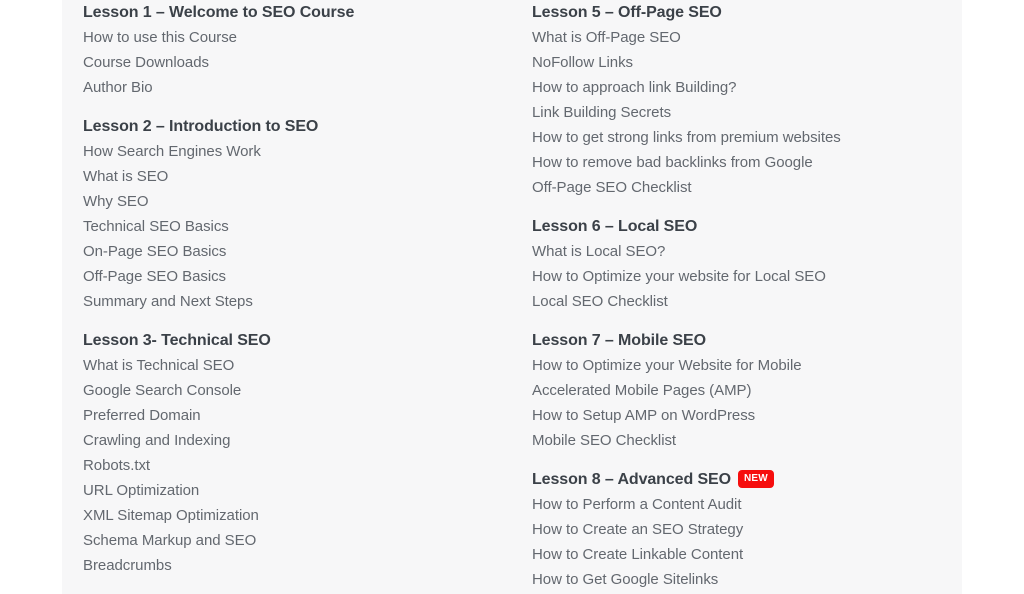  Describe the element at coordinates (619, 340) in the screenshot. I see `lesson-heading-label: Lesson 7 – Mobile SEO` at that location.